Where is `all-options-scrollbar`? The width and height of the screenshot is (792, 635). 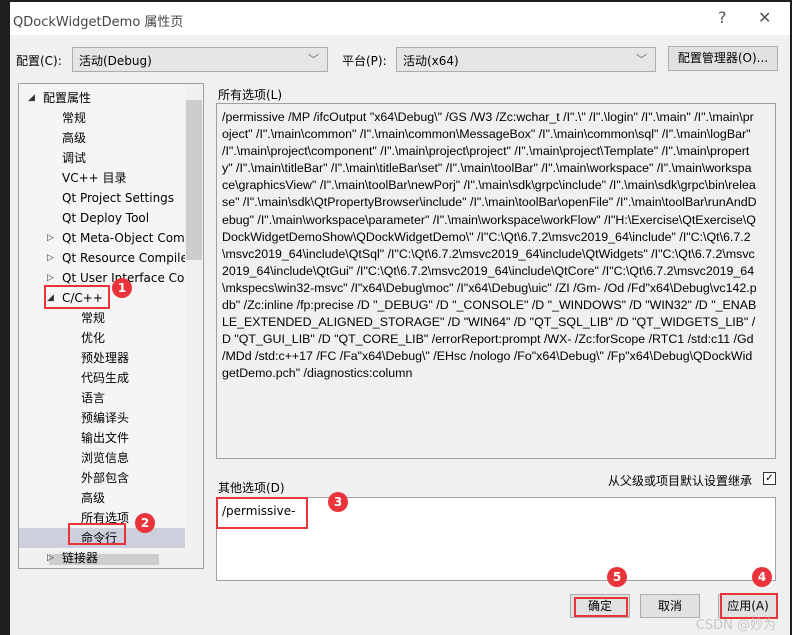 all-options-scrollbar is located at coordinates (766, 281).